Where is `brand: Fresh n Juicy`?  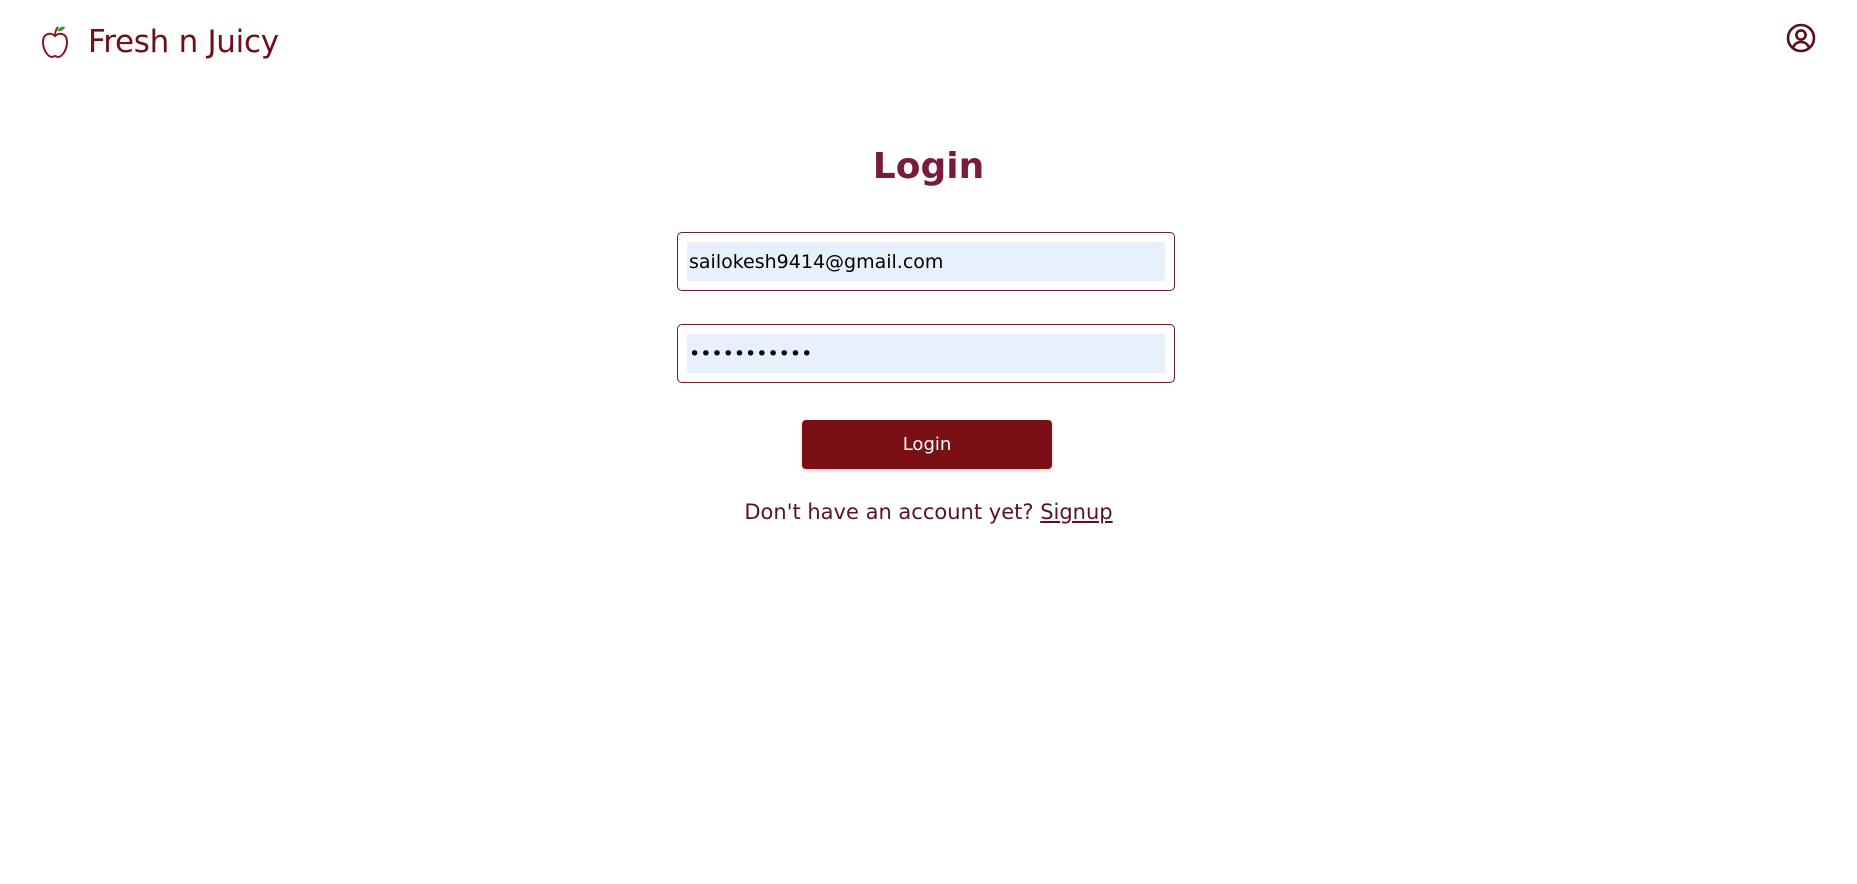
brand: Fresh n Juicy is located at coordinates (159, 42).